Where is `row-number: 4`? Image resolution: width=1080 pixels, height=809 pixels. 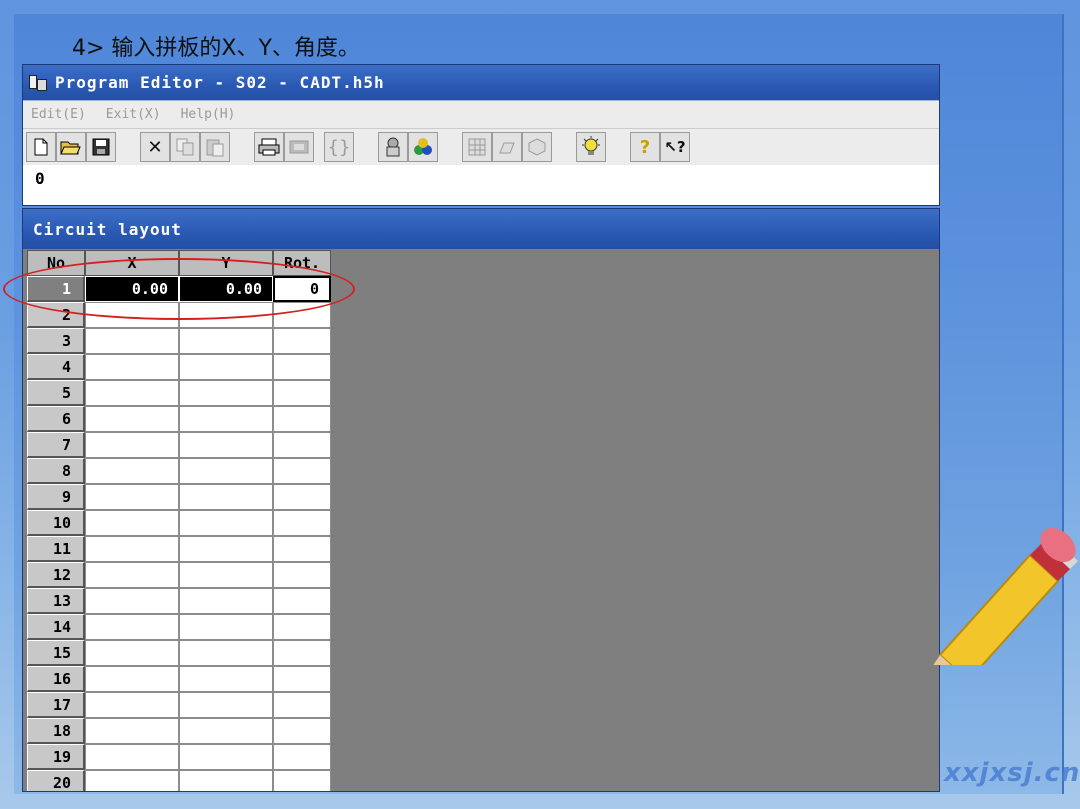
row-number: 4 is located at coordinates (56, 367).